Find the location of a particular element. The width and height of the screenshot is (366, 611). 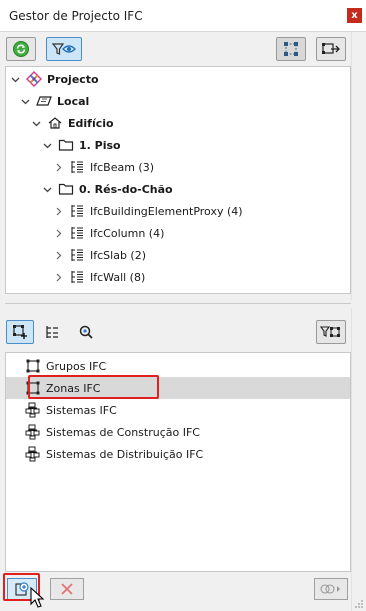

filter-view-button is located at coordinates (64, 49).